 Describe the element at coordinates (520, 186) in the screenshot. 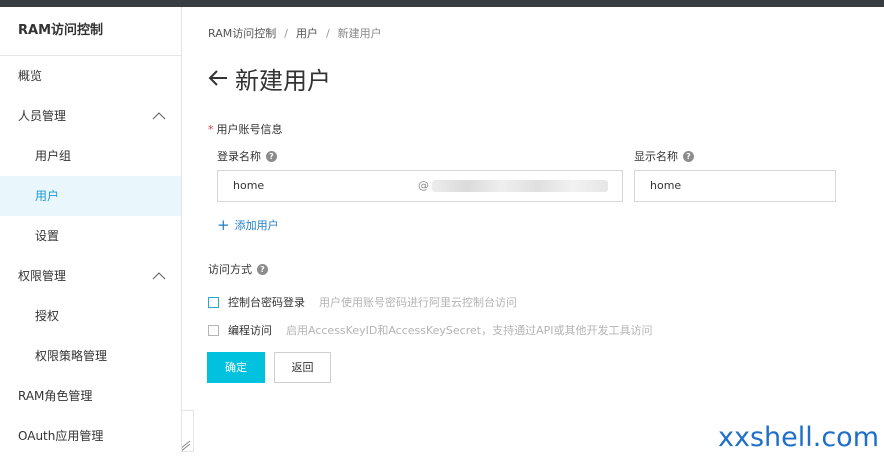

I see `redacted-domain` at that location.